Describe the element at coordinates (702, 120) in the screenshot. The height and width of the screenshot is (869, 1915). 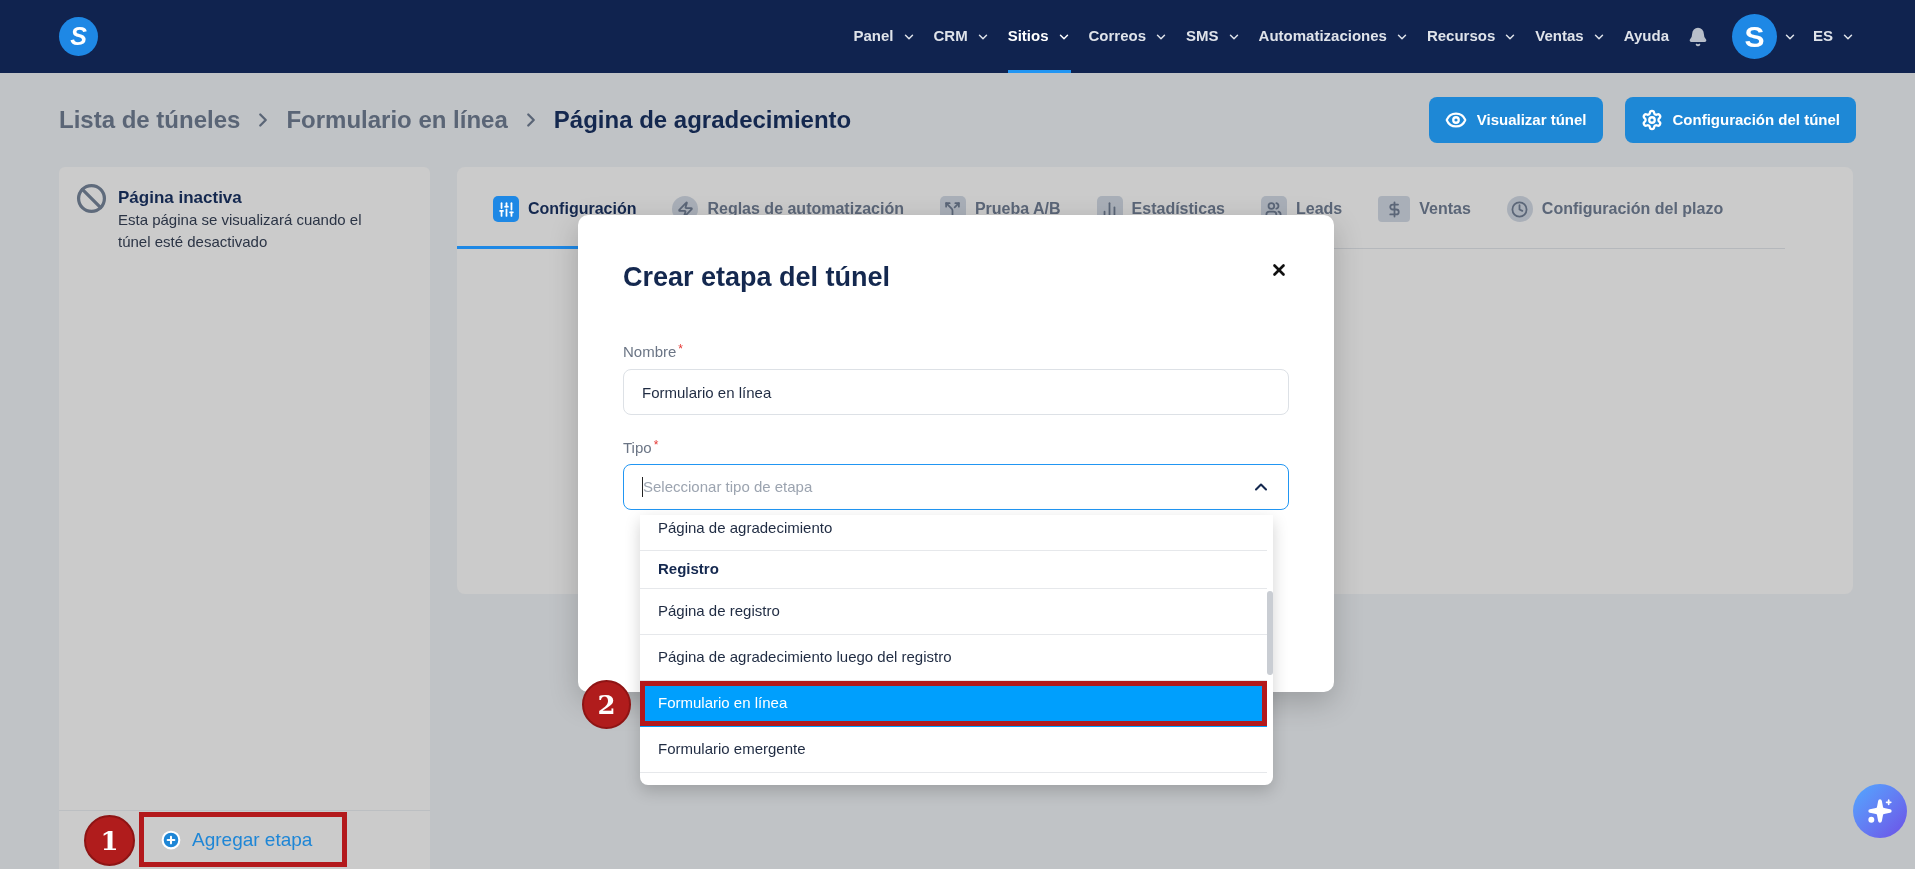
I see `breadcrumb-item: Página de agradecimiento` at that location.